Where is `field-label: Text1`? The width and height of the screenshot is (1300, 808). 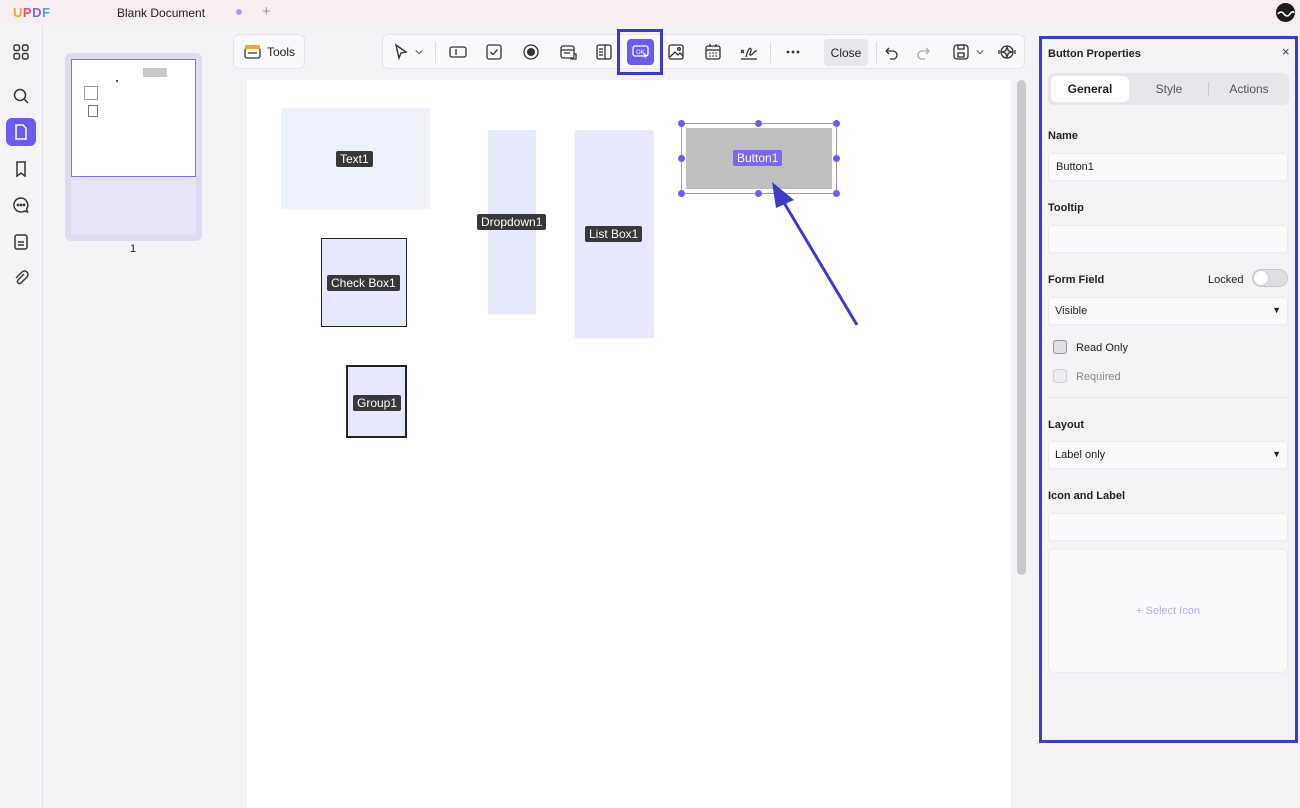 field-label: Text1 is located at coordinates (354, 159).